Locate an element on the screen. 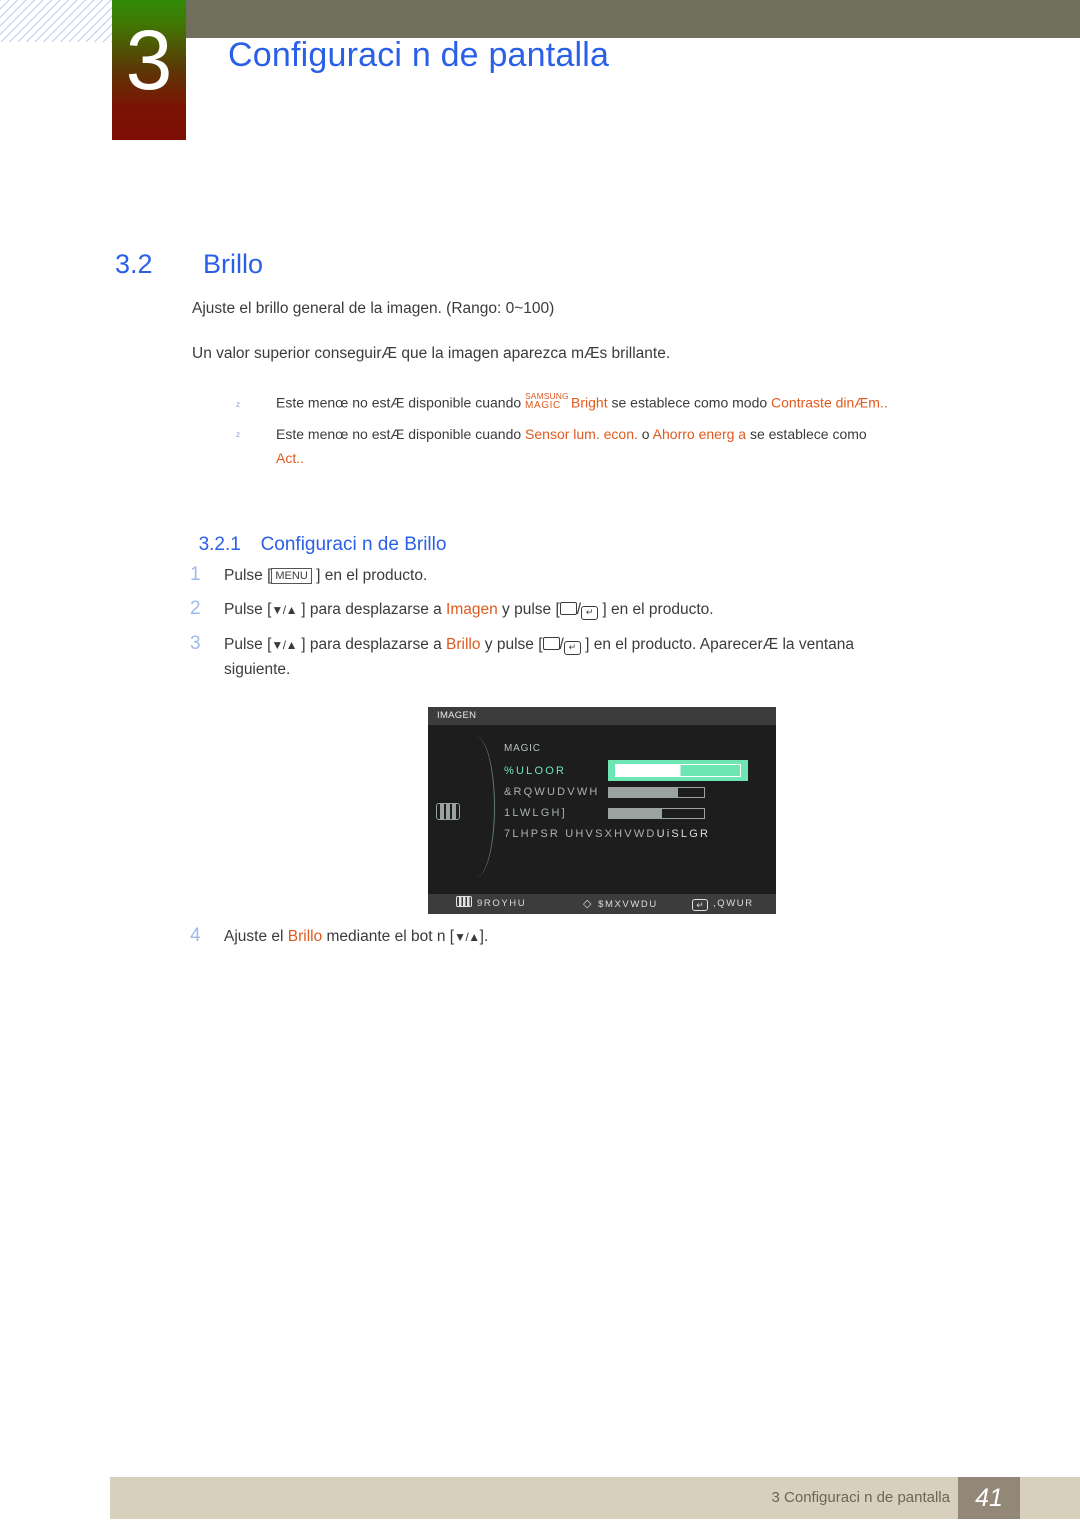 The image size is (1080, 1527). osd-title-bar: IMAGEN is located at coordinates (602, 716).